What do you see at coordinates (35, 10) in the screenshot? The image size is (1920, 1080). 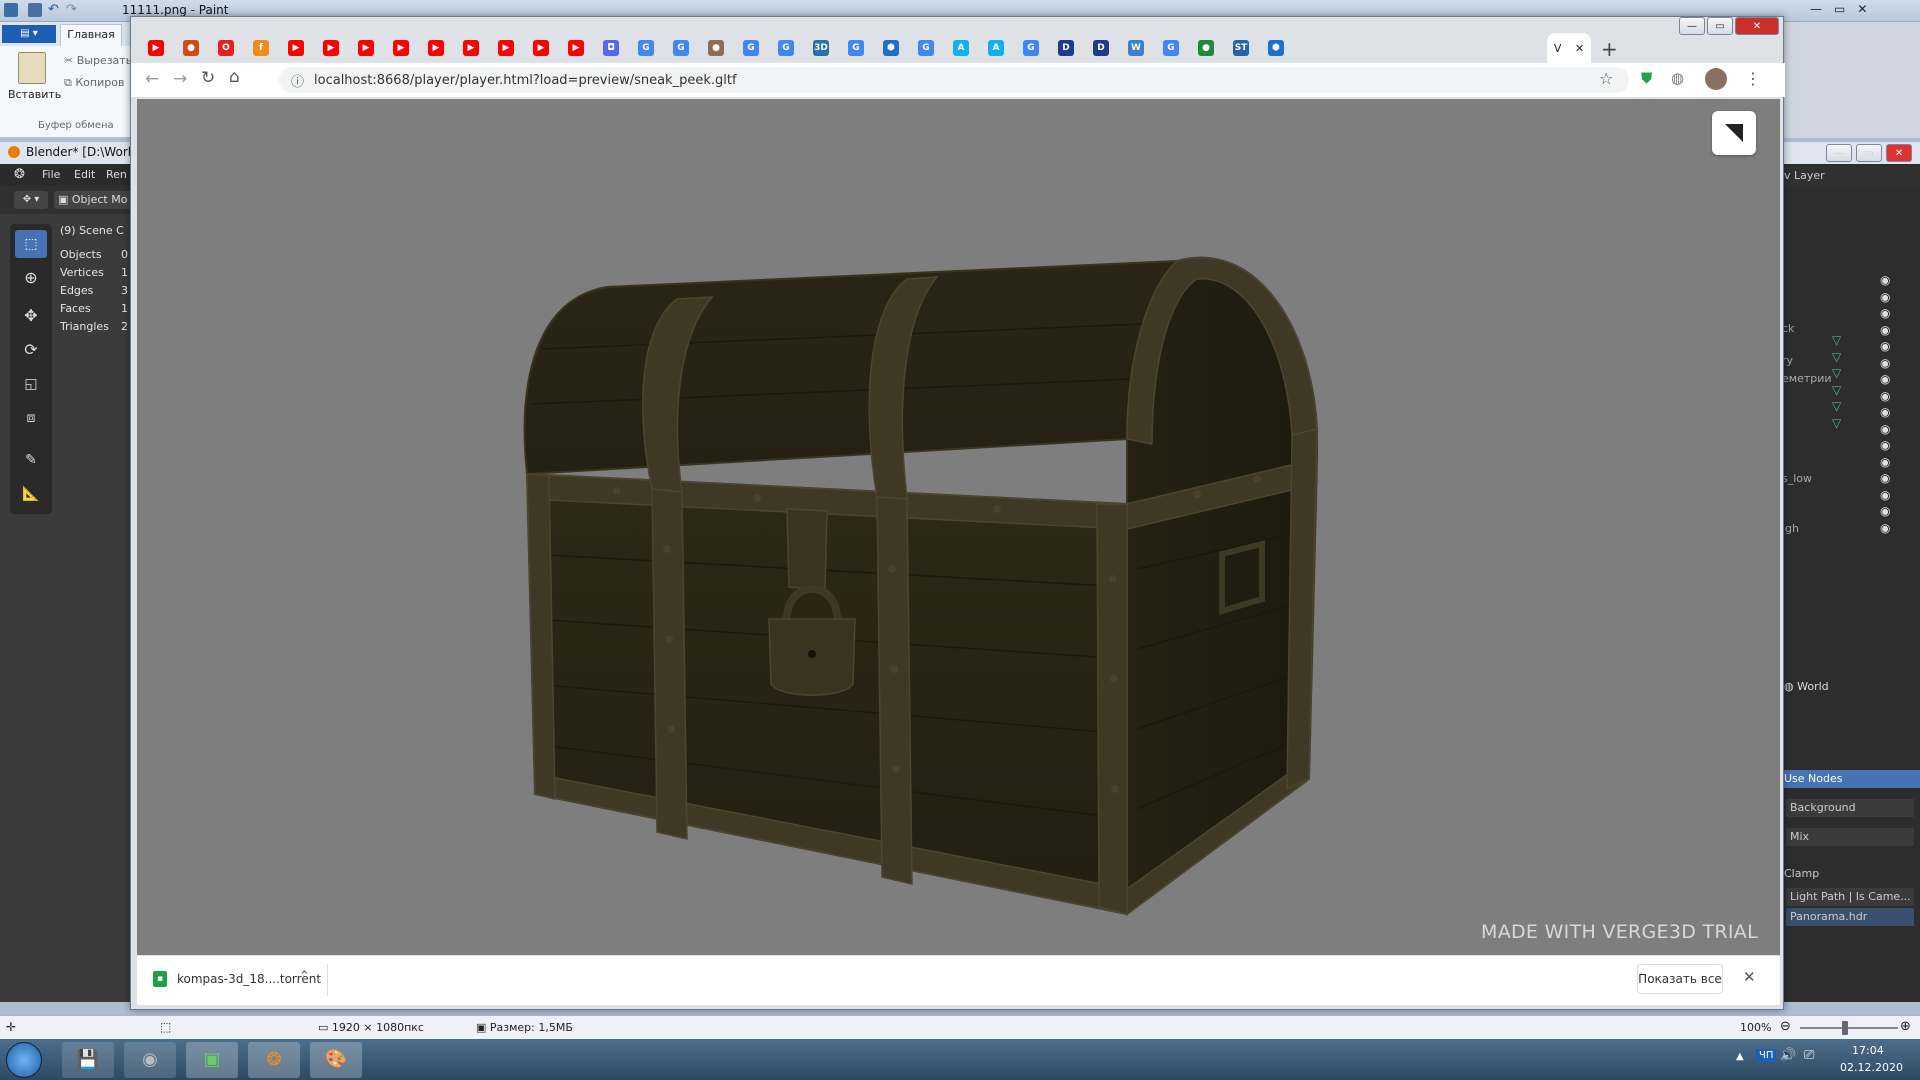 I see `save-icon` at bounding box center [35, 10].